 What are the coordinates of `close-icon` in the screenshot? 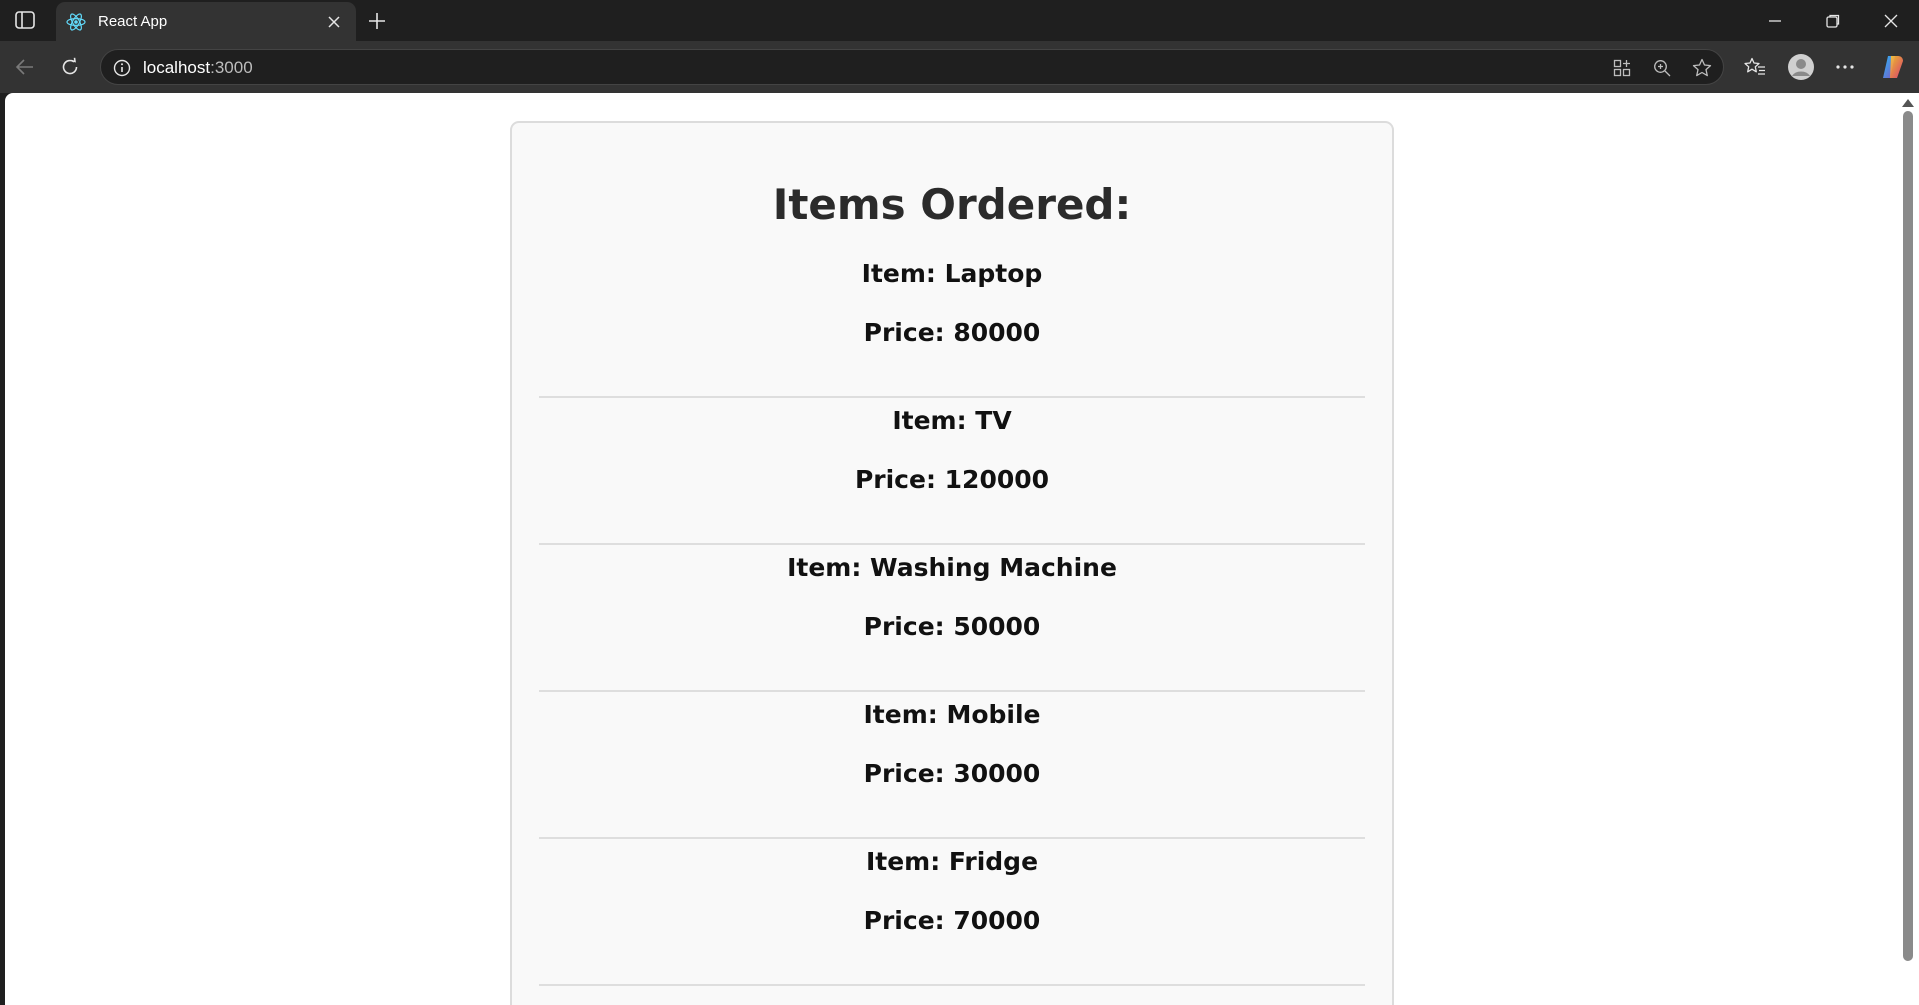 It's located at (334, 22).